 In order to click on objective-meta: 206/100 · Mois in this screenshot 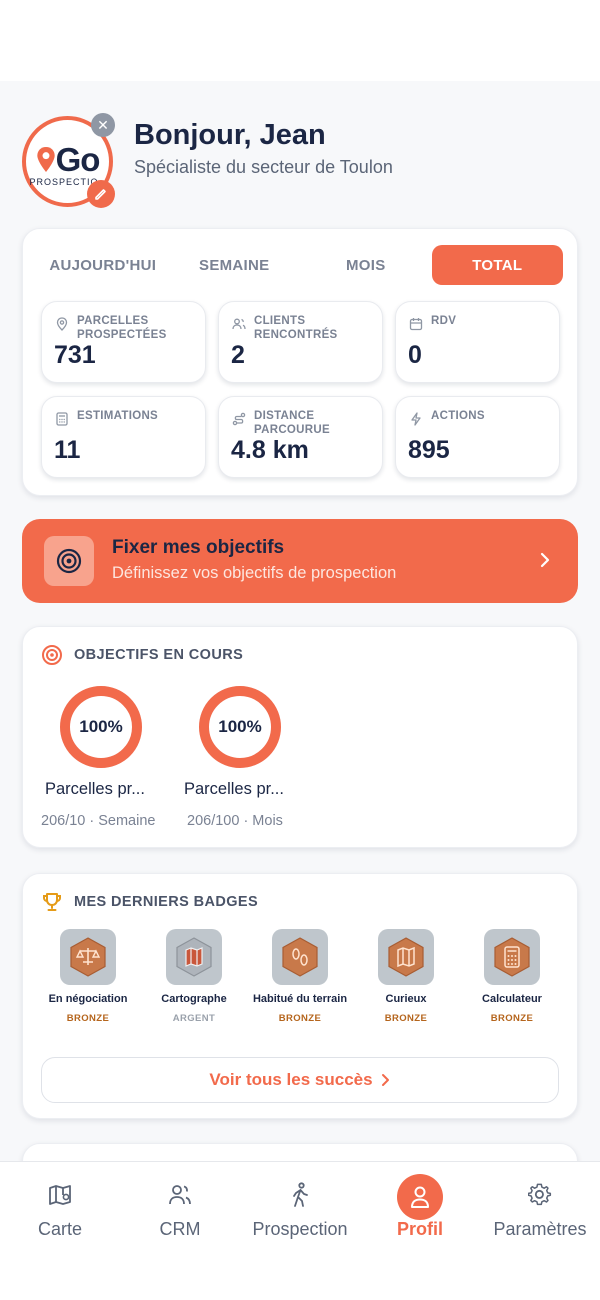, I will do `click(235, 821)`.